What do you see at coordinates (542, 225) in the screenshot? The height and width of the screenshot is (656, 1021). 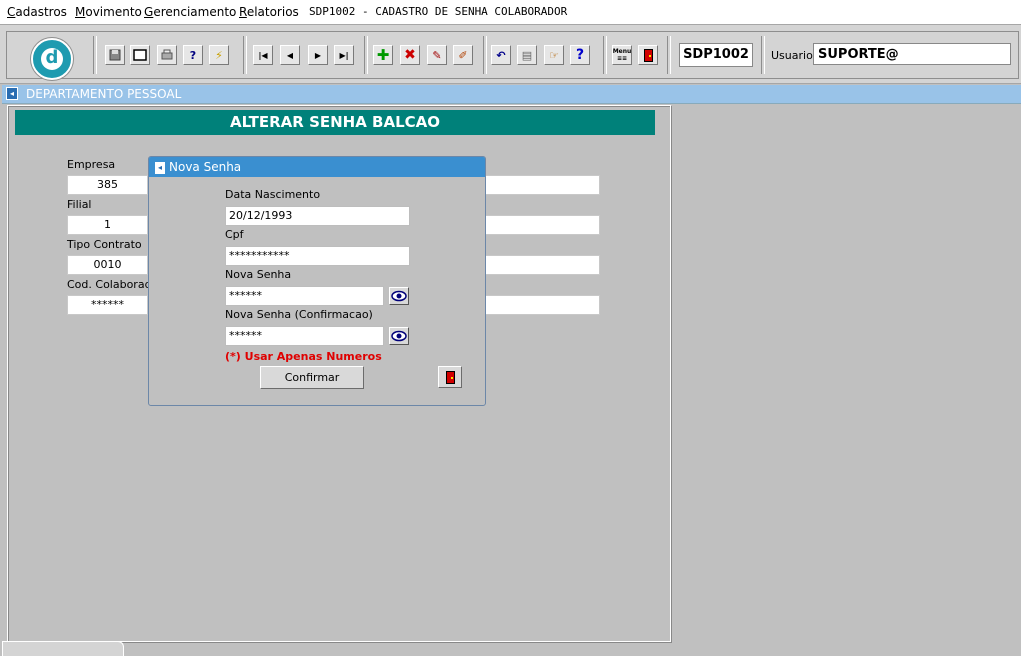 I see `filial-description-field` at bounding box center [542, 225].